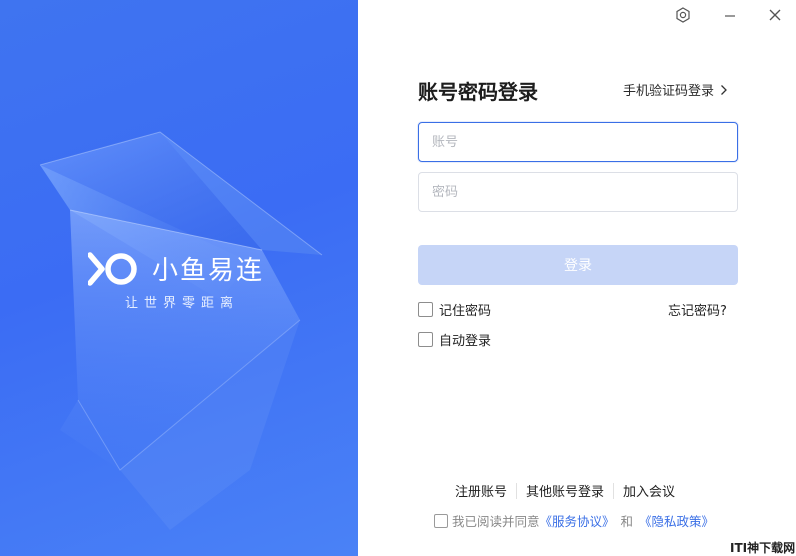  Describe the element at coordinates (669, 91) in the screenshot. I see `sms-login-label: 手机验证码登录` at that location.